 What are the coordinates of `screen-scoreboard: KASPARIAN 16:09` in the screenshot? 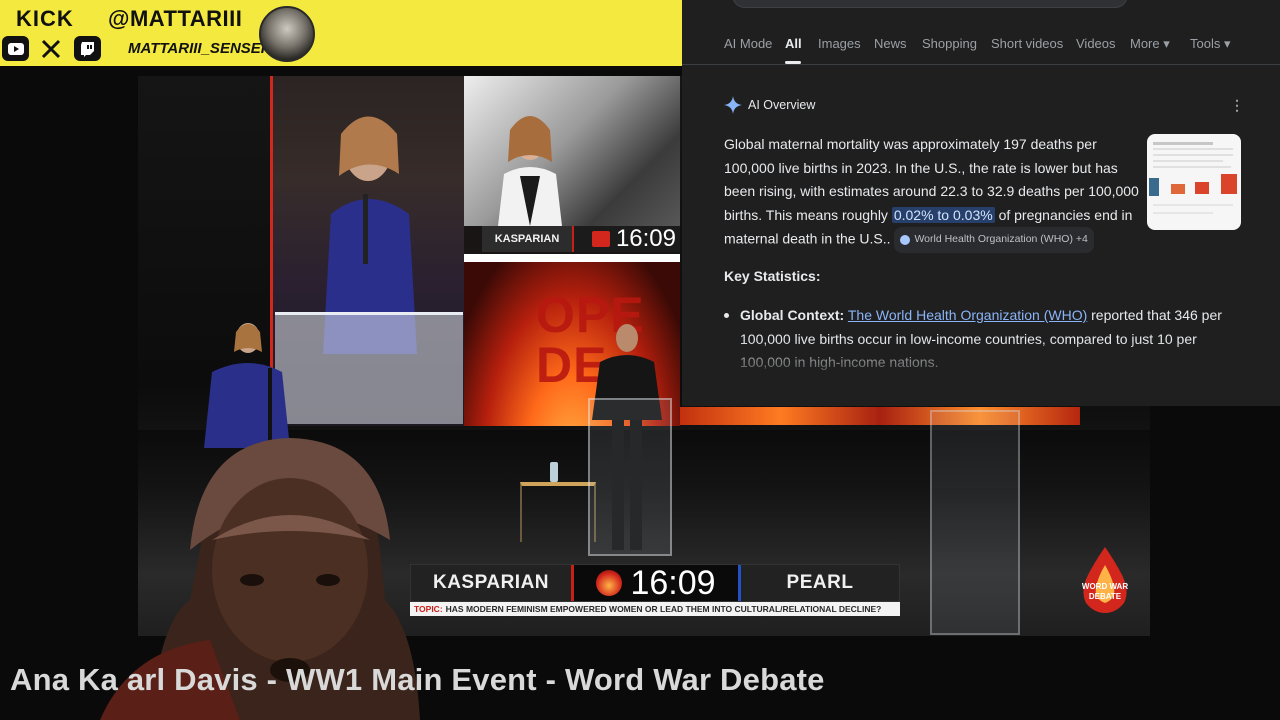 It's located at (581, 239).